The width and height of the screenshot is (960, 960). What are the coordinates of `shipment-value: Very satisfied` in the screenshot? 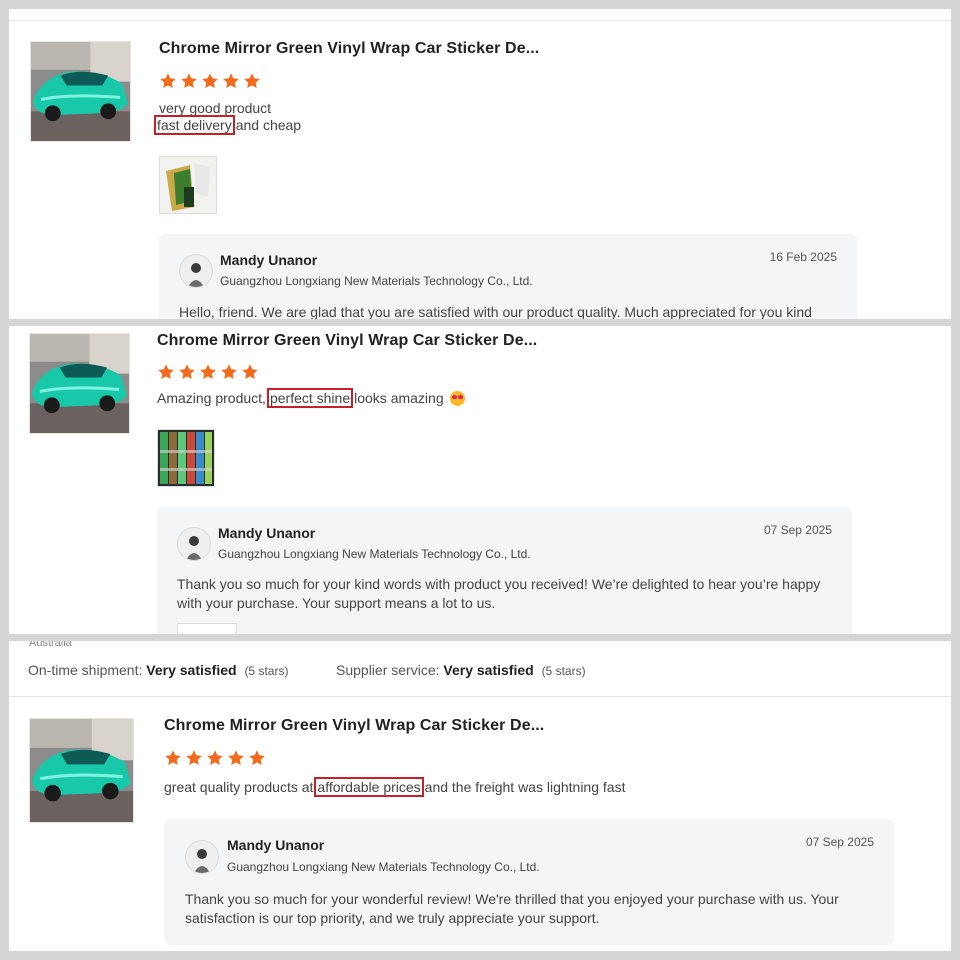 It's located at (191, 670).